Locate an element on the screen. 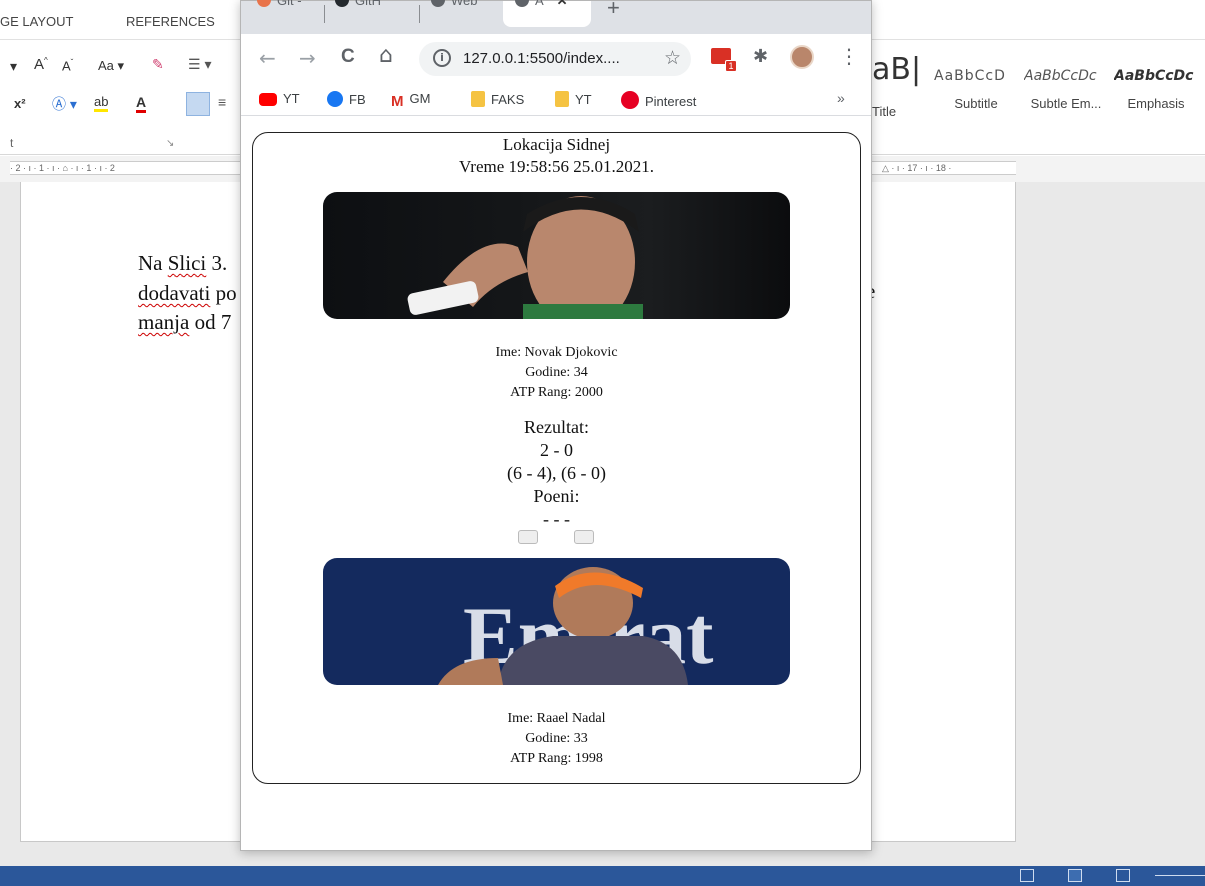 The image size is (1205, 886). ribbon-tab-page-layout: GE LAYOUT is located at coordinates (36, 21).